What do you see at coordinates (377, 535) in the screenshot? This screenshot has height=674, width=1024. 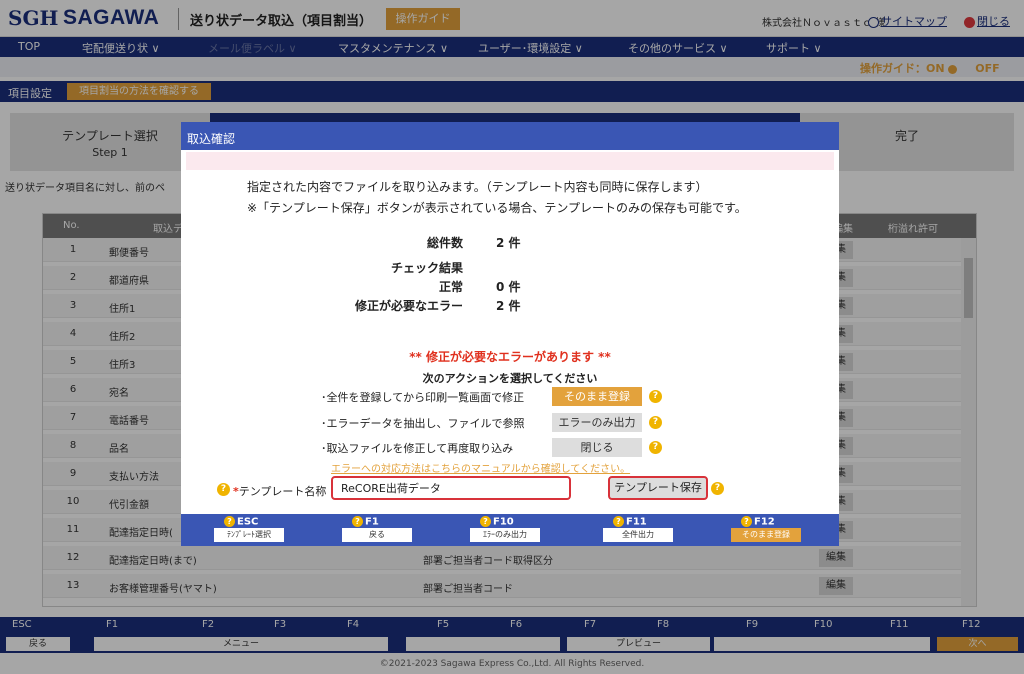 I see `dialog-fkey-f1-button: 戻る` at bounding box center [377, 535].